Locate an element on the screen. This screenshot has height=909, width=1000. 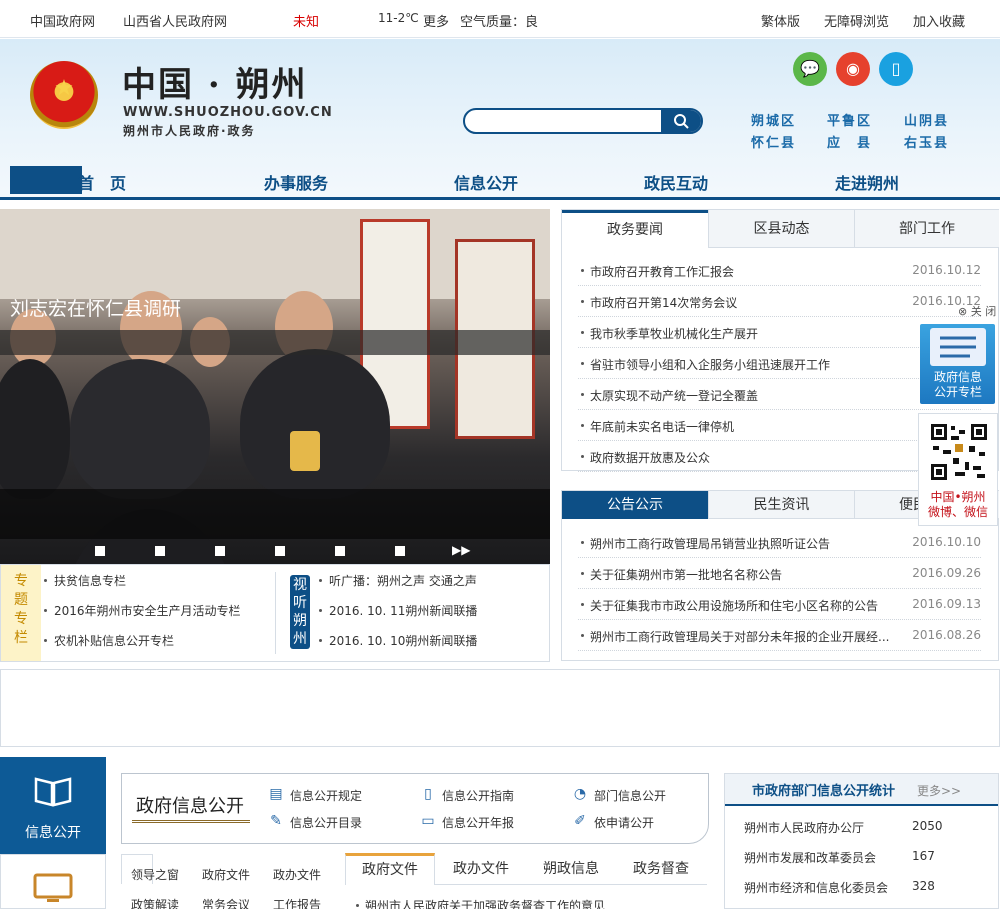
social-float-line: 微博、微信 is located at coordinates (957, 512).